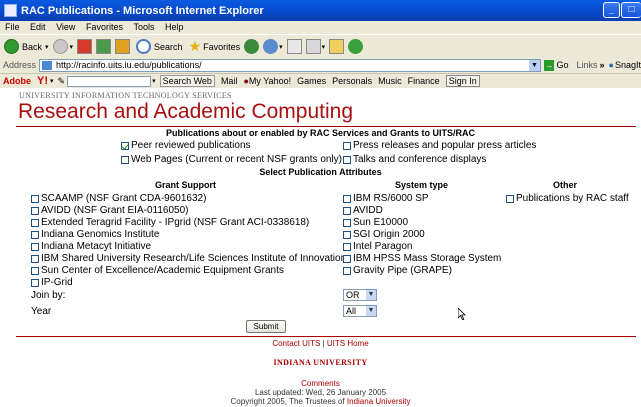 The height and width of the screenshot is (407, 641). I want to click on system-ibm-hpss: IBM HPSS Mass Storage System, so click(422, 258).